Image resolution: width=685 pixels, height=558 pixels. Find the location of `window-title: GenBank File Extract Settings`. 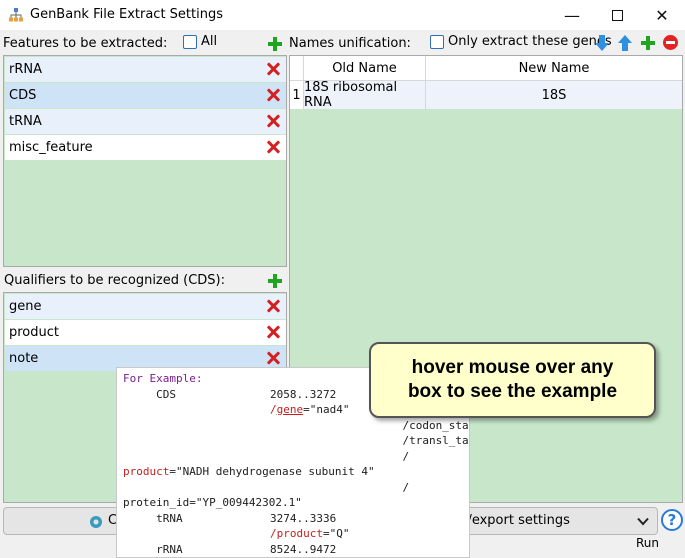

window-title: GenBank File Extract Settings is located at coordinates (126, 14).